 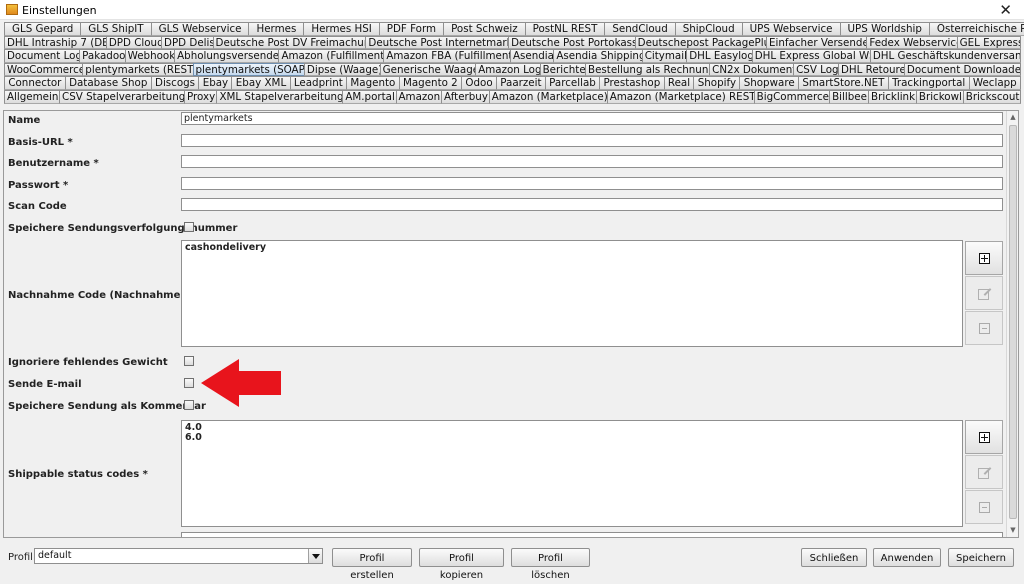 I want to click on tab-document-downloader: Document Downloader, so click(x=962, y=69).